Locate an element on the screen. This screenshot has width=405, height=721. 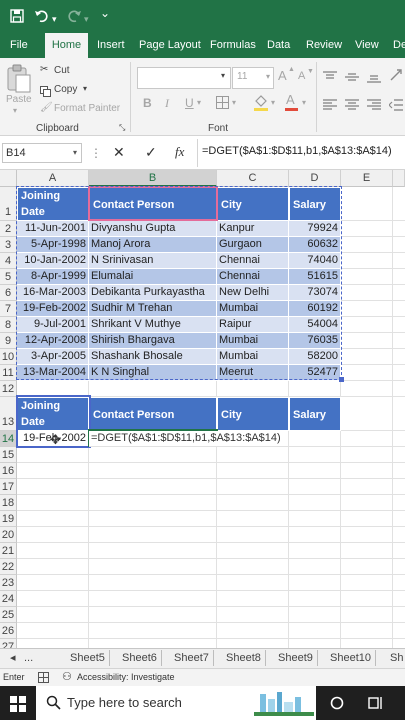
orientation-icon is located at coordinates (396, 77).